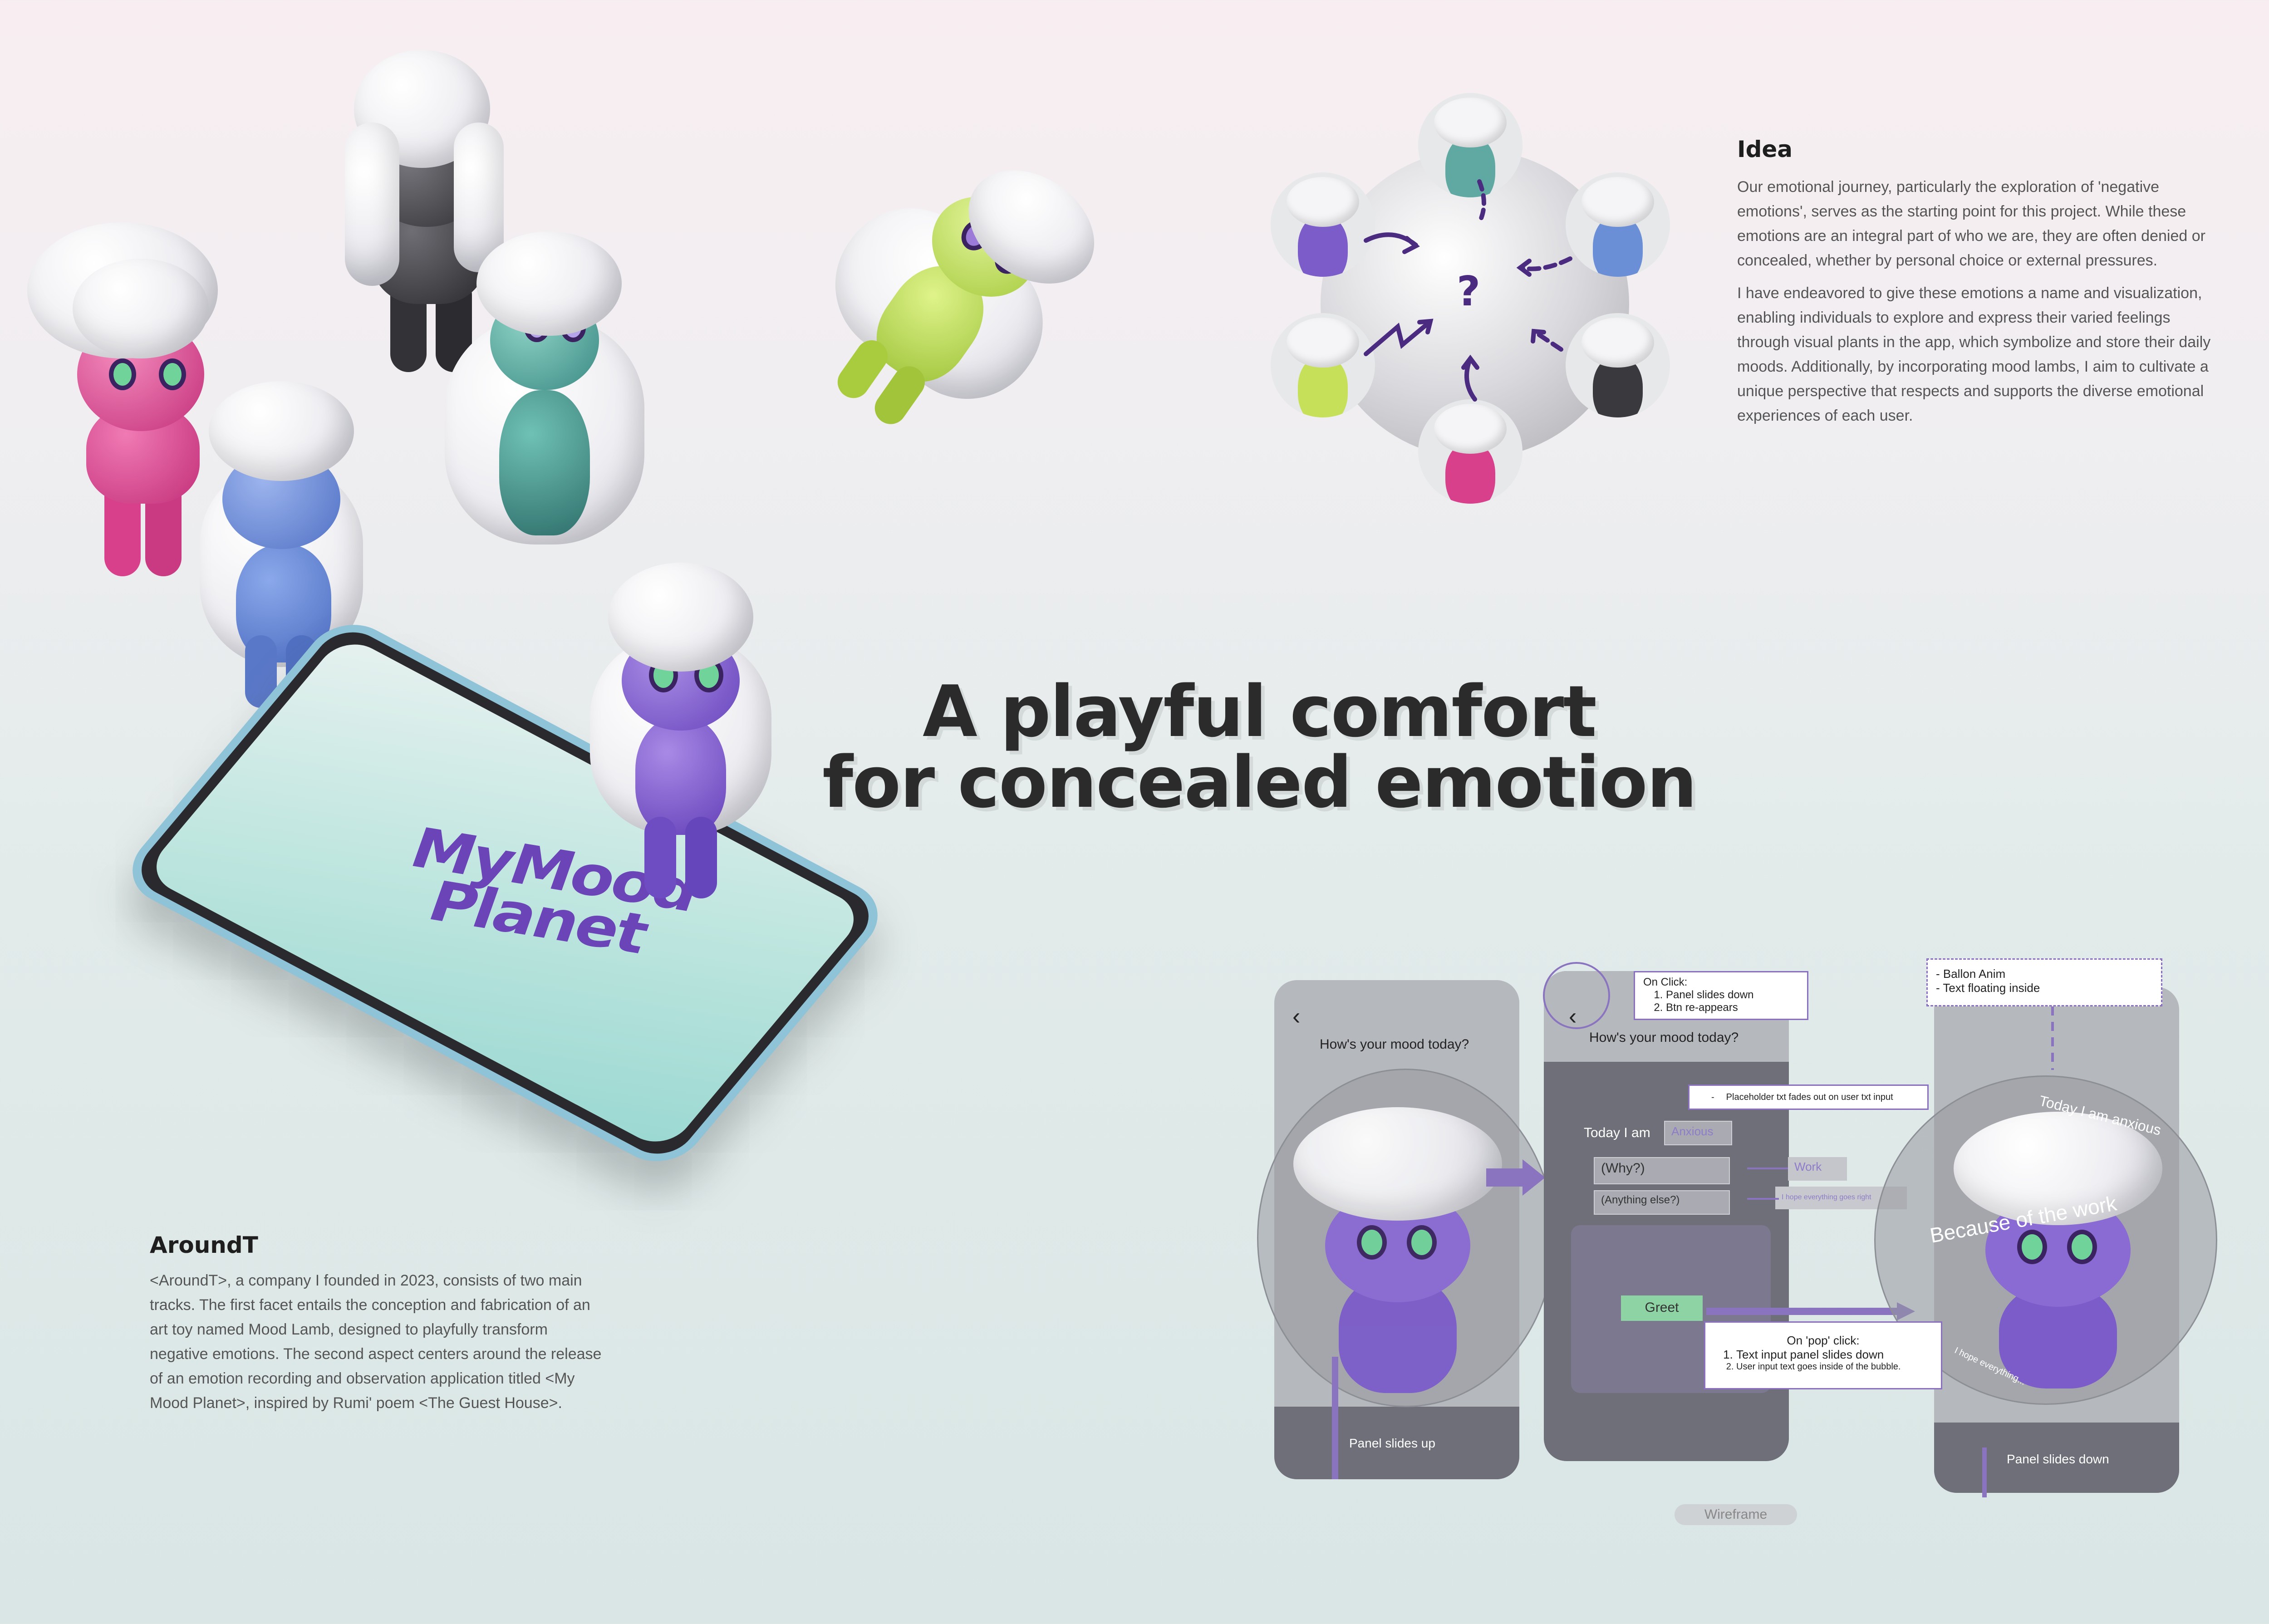  What do you see at coordinates (681, 730) in the screenshot?
I see `purple-lamb-figure` at bounding box center [681, 730].